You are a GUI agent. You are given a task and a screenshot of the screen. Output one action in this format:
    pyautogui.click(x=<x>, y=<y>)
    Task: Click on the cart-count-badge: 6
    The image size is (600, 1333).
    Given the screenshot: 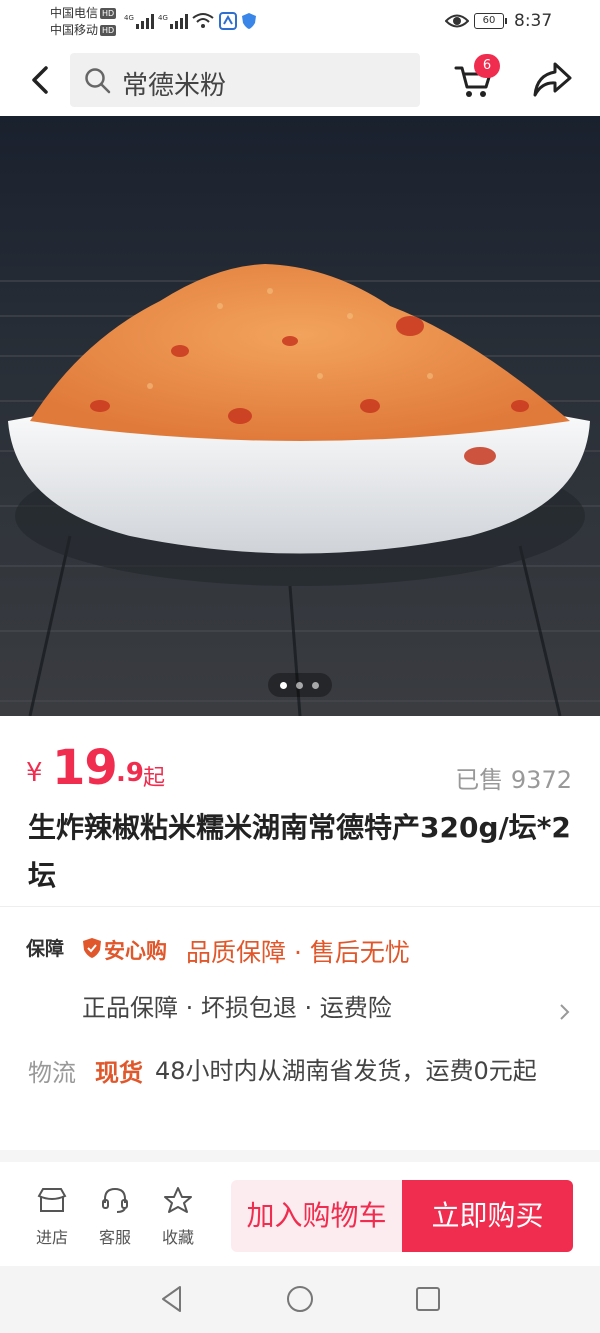 What is the action you would take?
    pyautogui.click(x=487, y=66)
    